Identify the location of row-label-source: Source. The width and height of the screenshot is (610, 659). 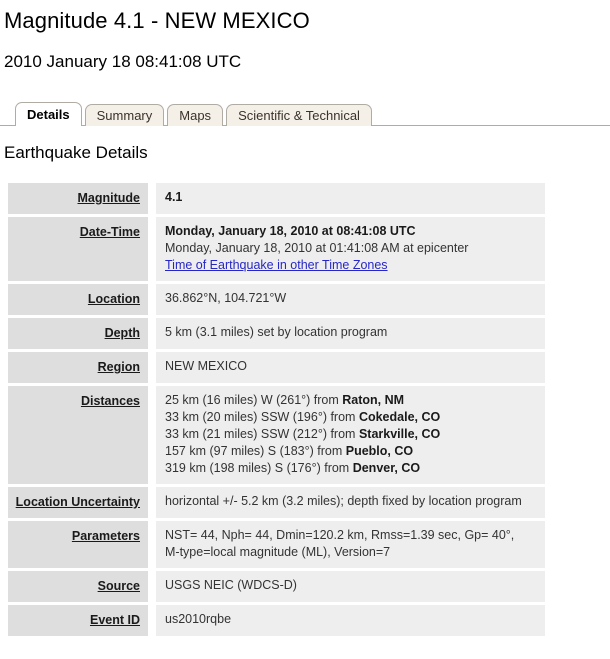
(78, 586).